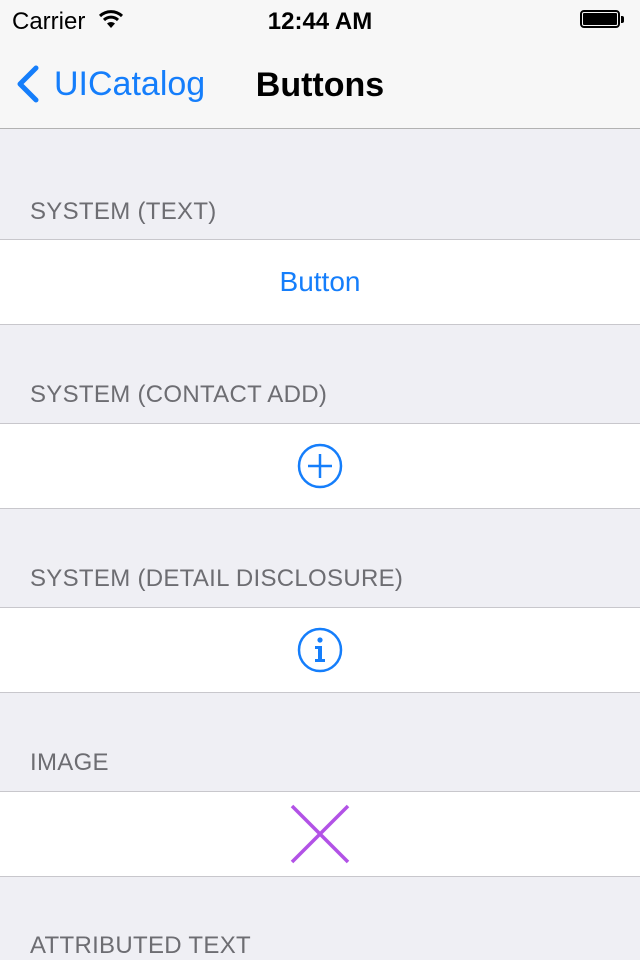  I want to click on navigation-bar: UICatalog Buttons, so click(320, 84).